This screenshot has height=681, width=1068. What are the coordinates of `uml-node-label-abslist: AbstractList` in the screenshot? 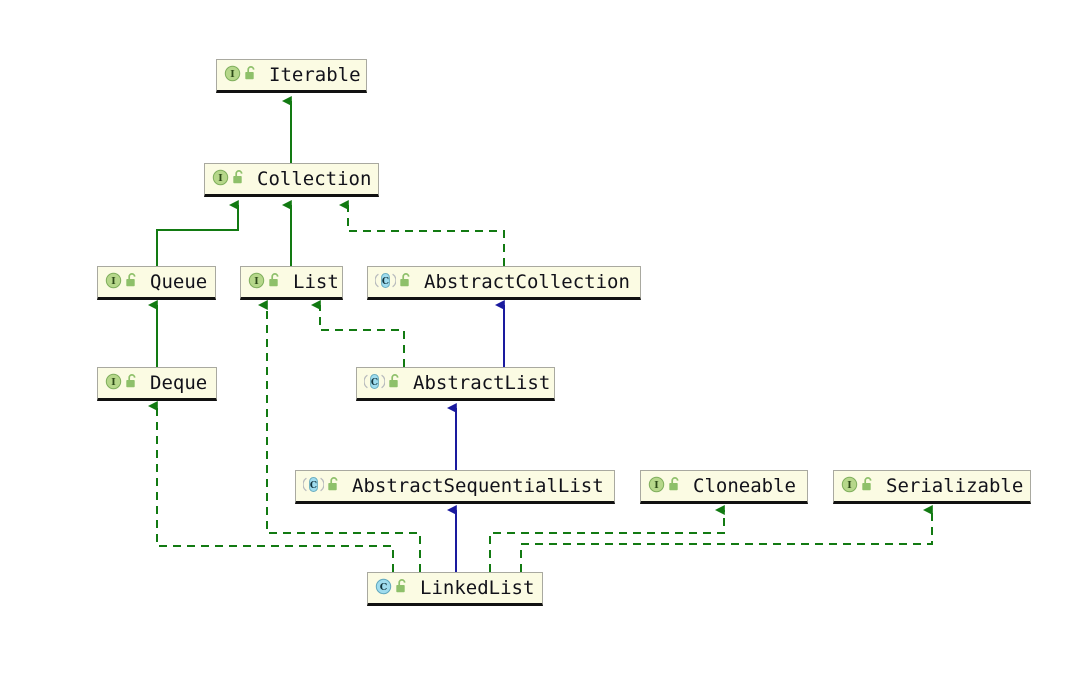 It's located at (482, 382).